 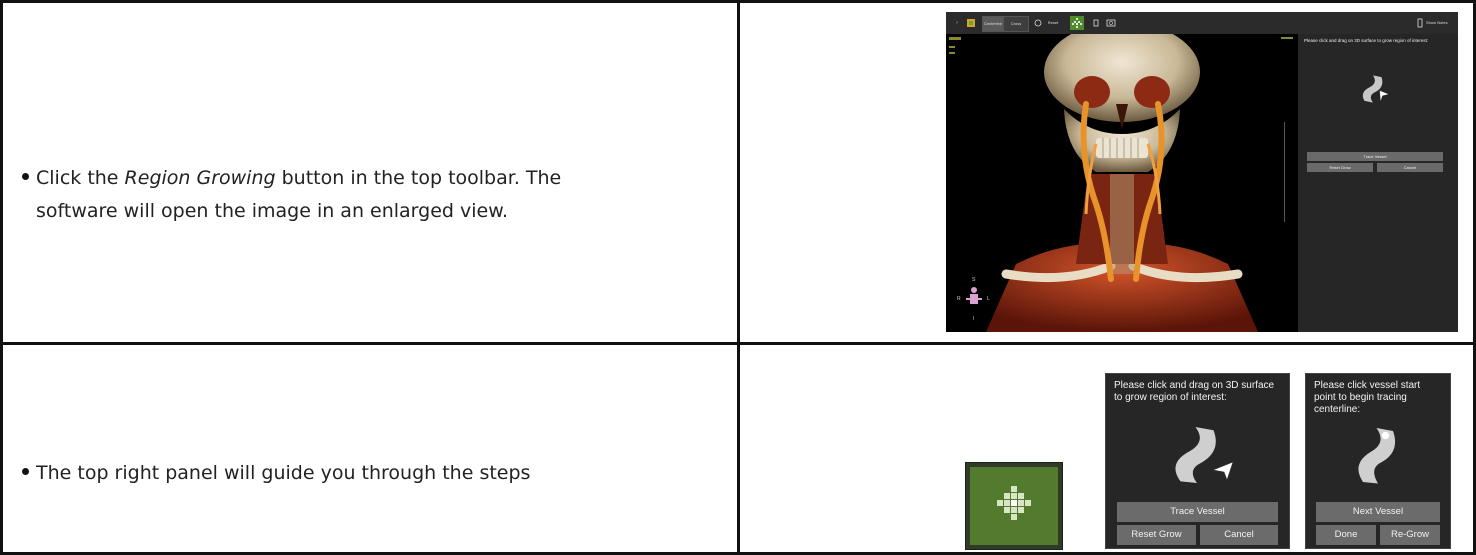 What do you see at coordinates (1111, 23) in the screenshot?
I see `camera-icon` at bounding box center [1111, 23].